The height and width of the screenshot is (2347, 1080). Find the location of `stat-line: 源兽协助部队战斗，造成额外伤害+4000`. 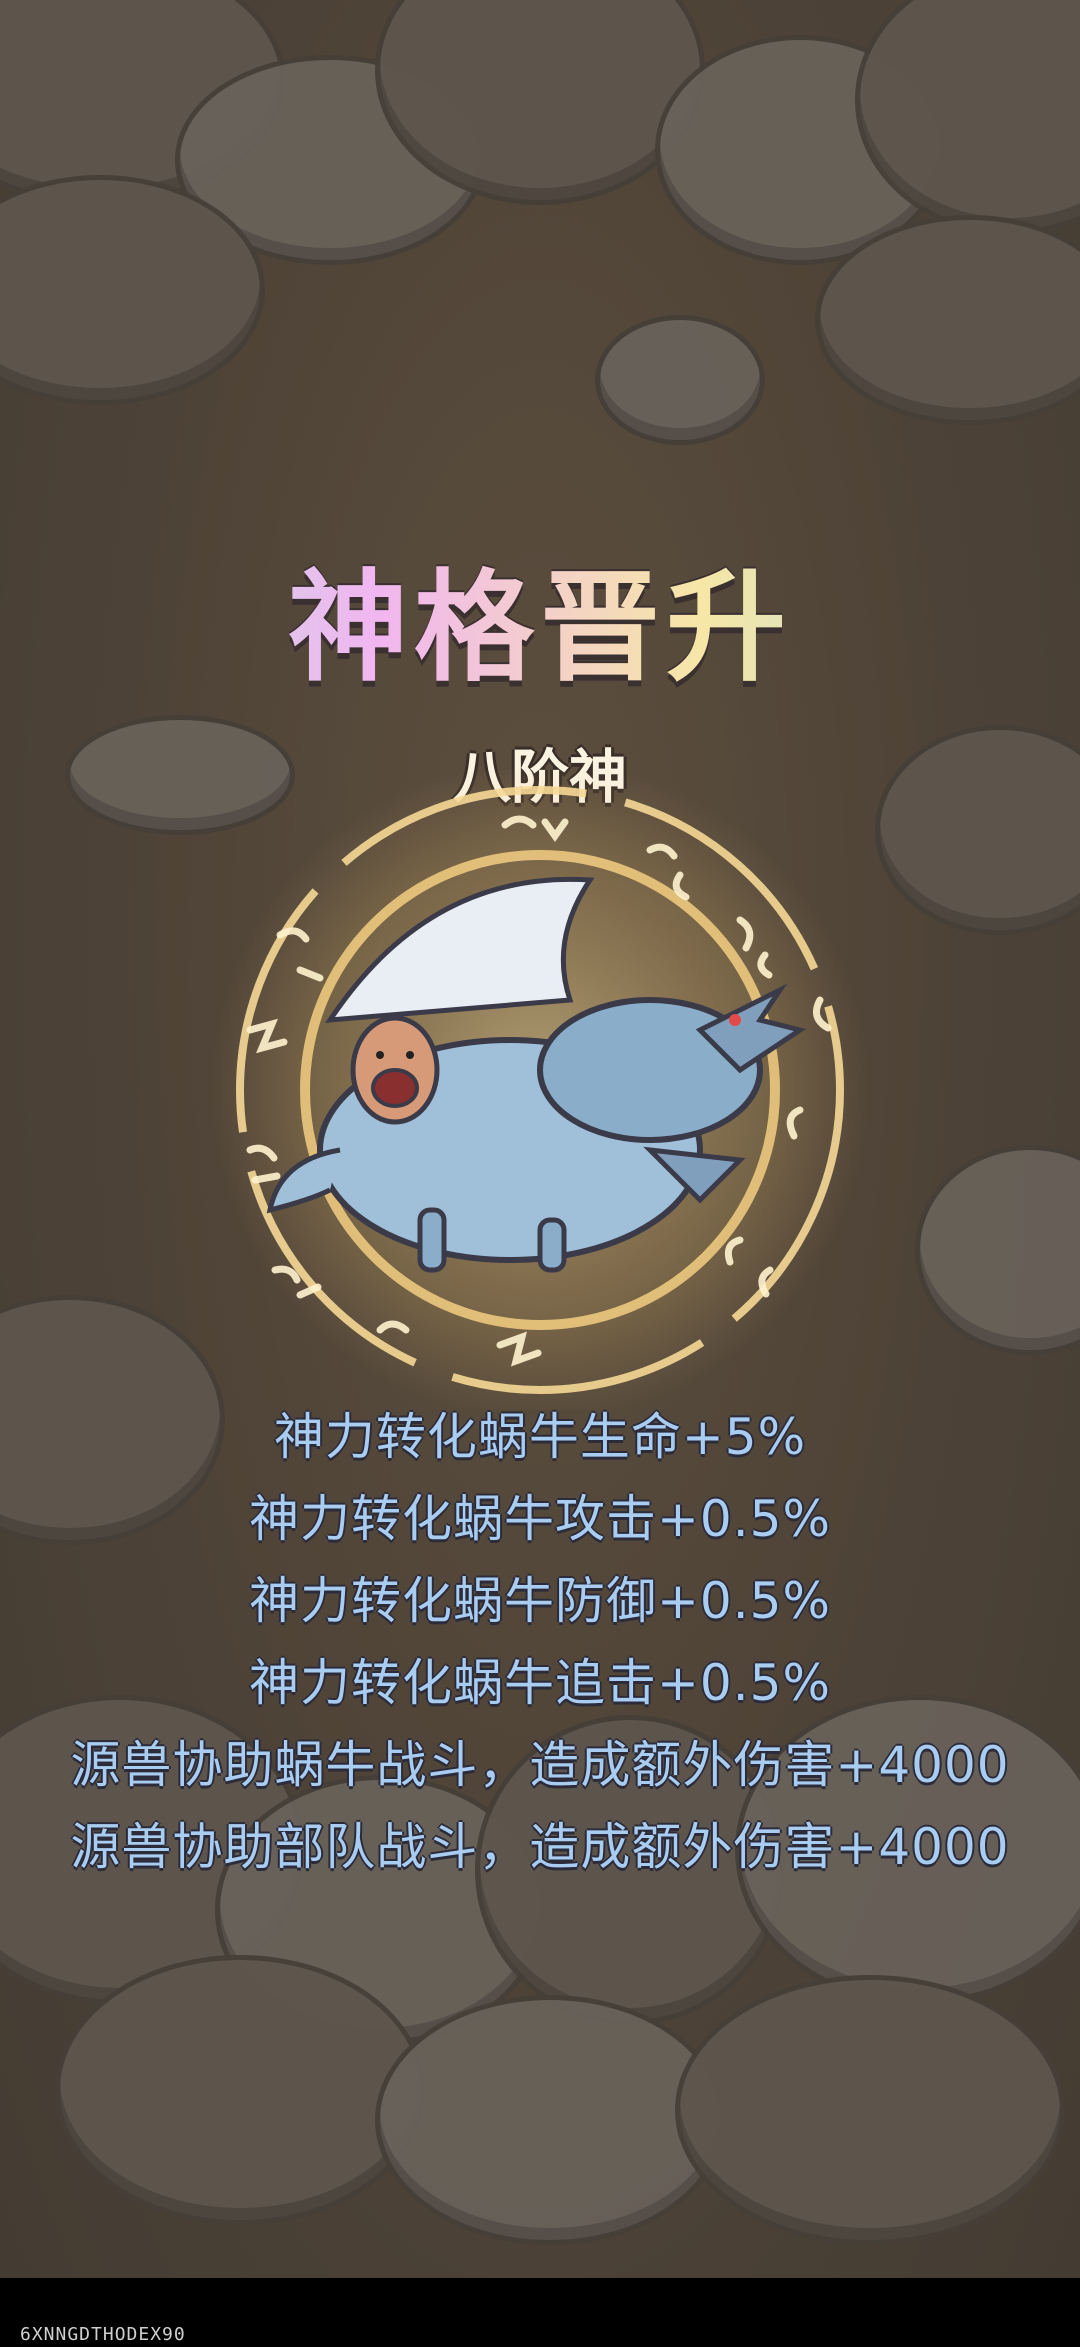

stat-line: 源兽协助部队战斗，造成额外伤害+4000 is located at coordinates (540, 1847).